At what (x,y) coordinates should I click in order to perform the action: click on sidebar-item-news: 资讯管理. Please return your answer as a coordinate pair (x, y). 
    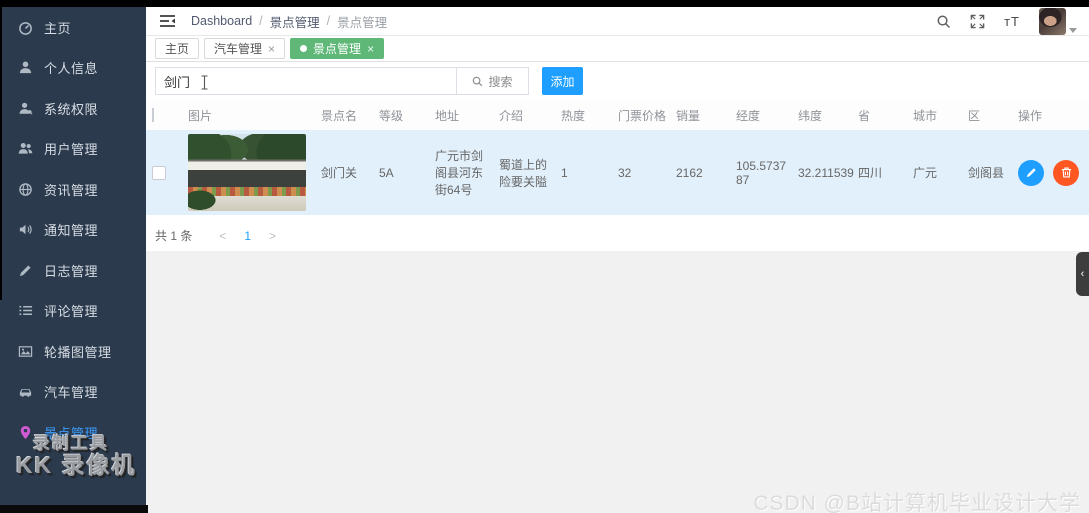
    Looking at the image, I should click on (73, 189).